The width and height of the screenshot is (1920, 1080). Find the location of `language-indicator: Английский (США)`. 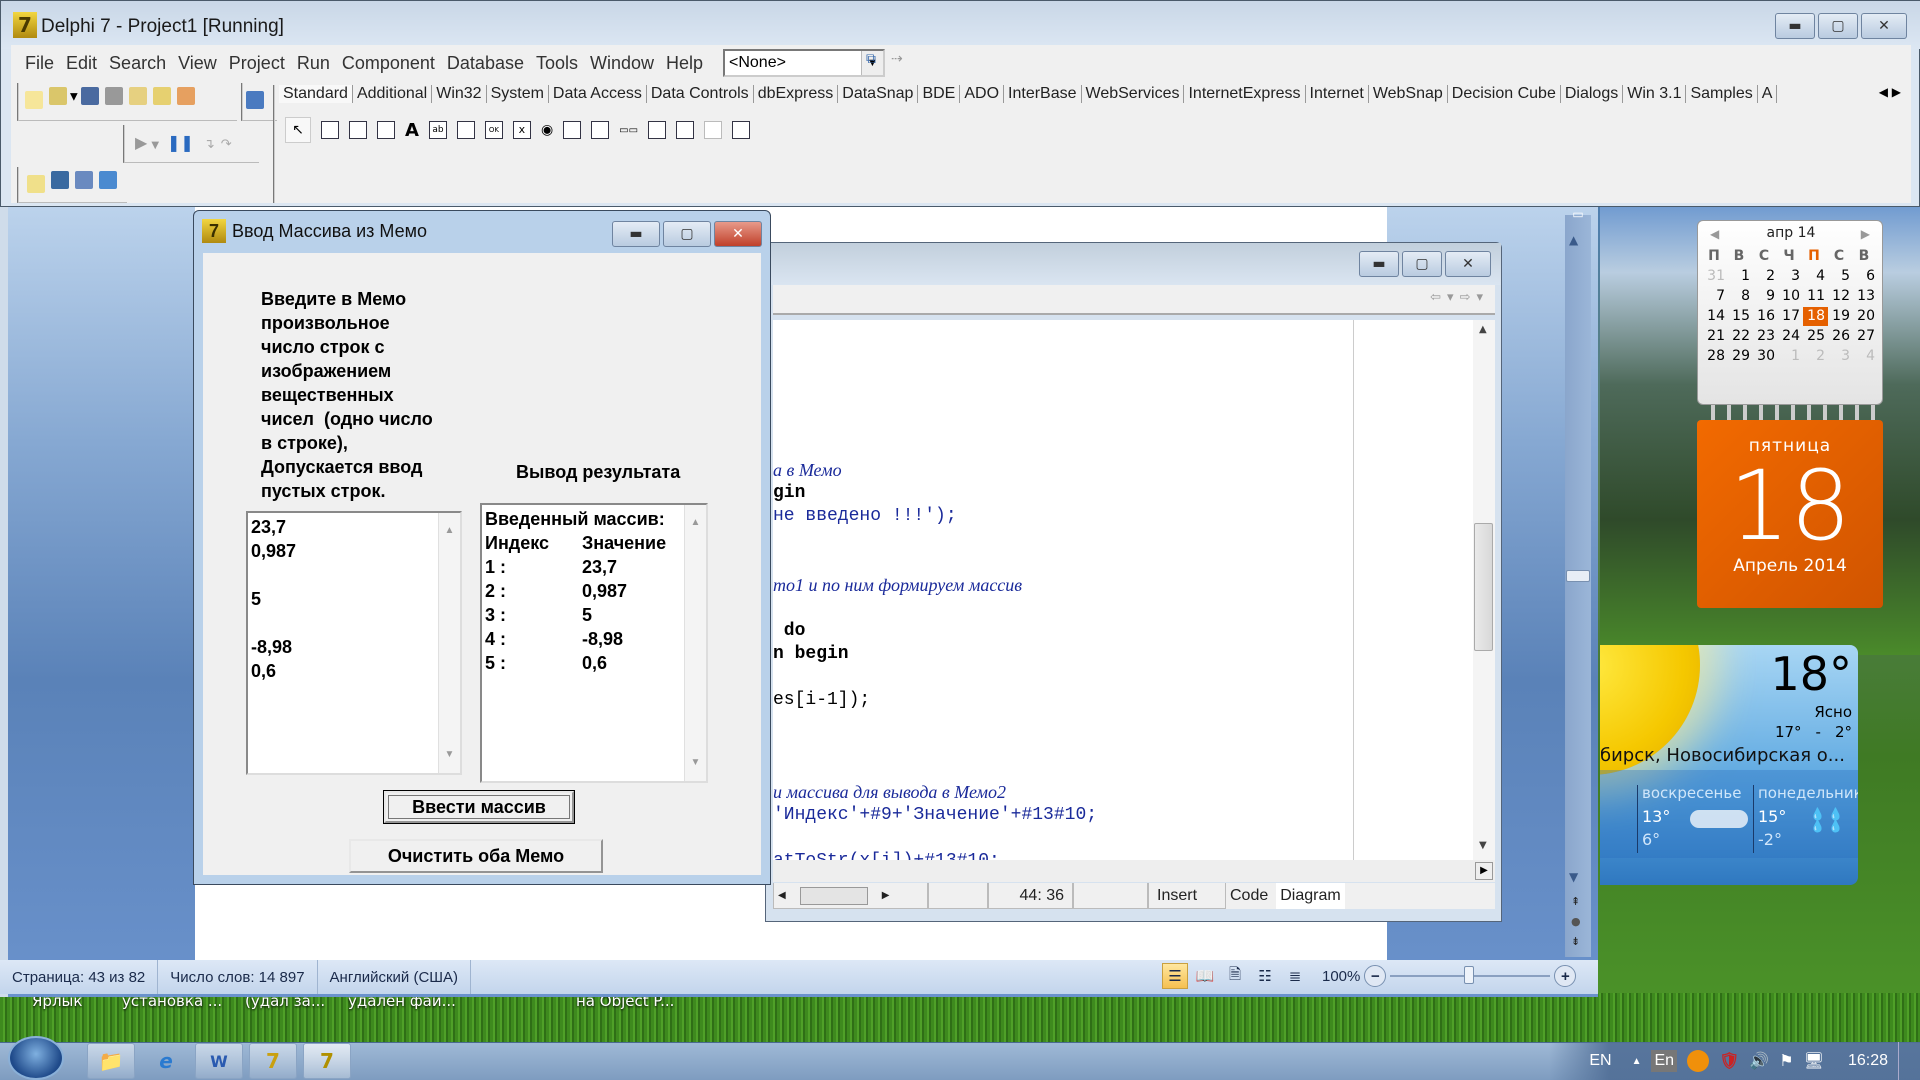

language-indicator: Английский (США) is located at coordinates (395, 977).